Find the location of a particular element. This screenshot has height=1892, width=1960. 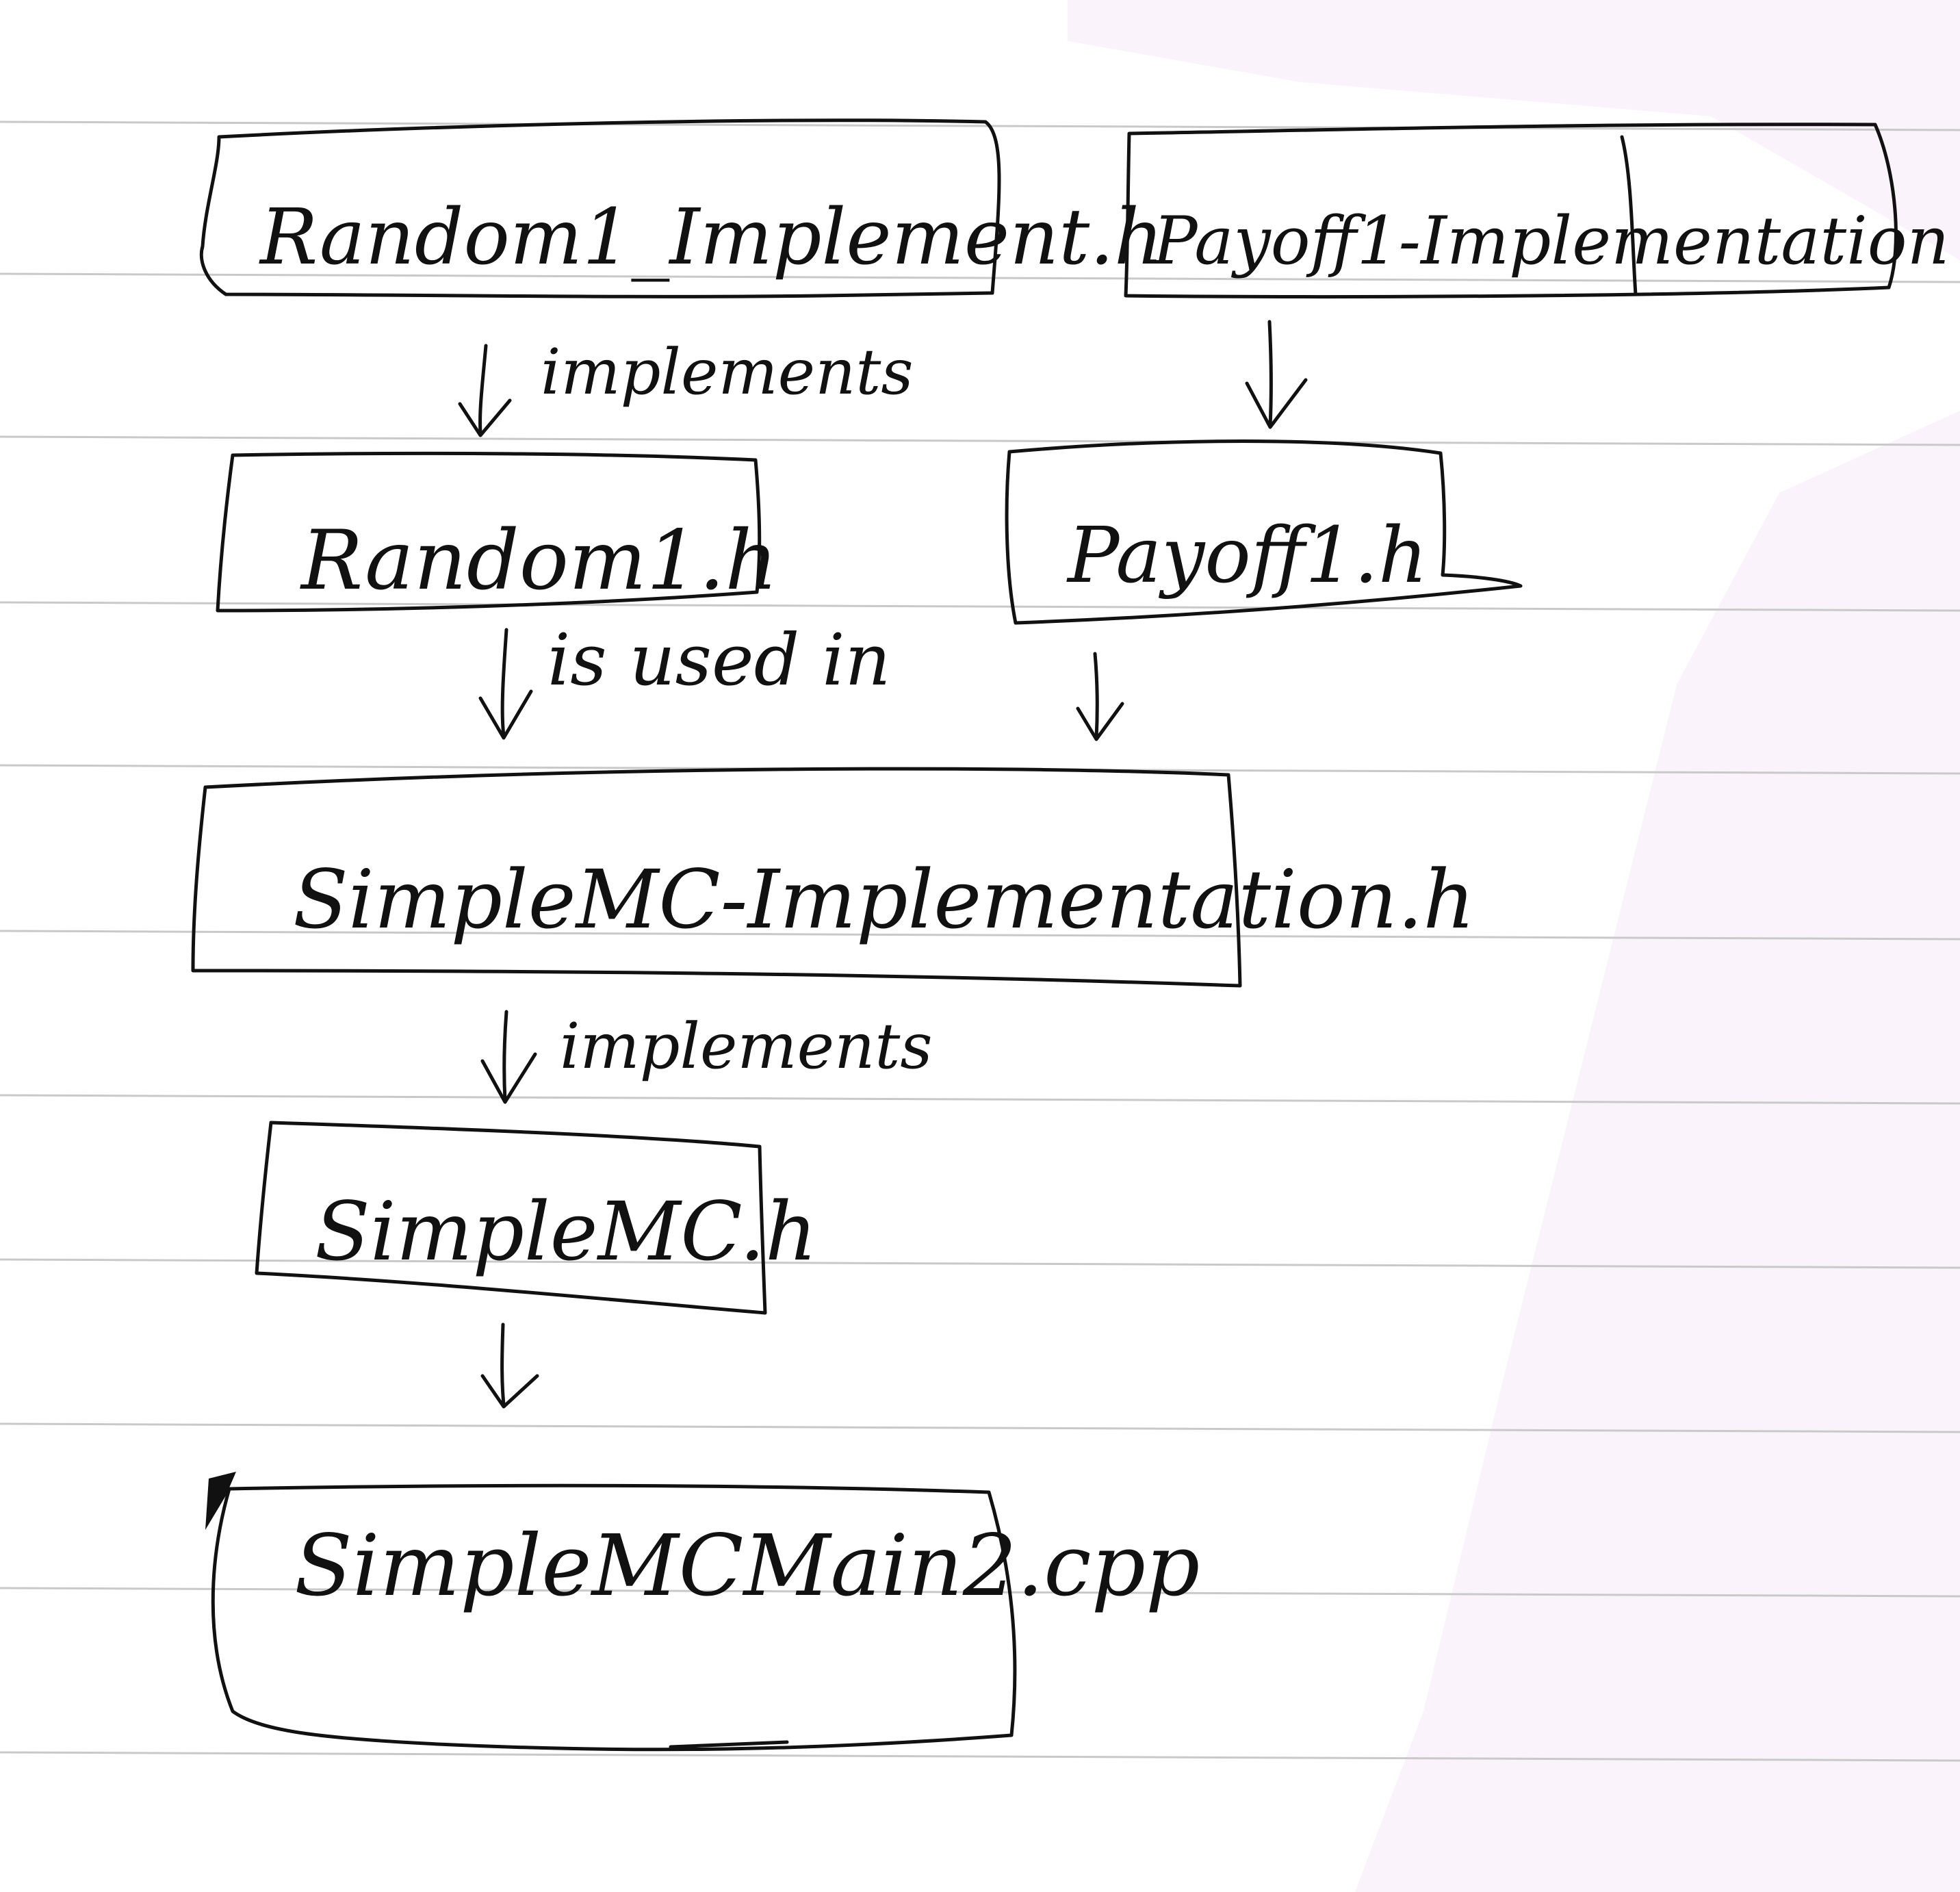

edge-random-impl-to-random-head is located at coordinates (485, 417).